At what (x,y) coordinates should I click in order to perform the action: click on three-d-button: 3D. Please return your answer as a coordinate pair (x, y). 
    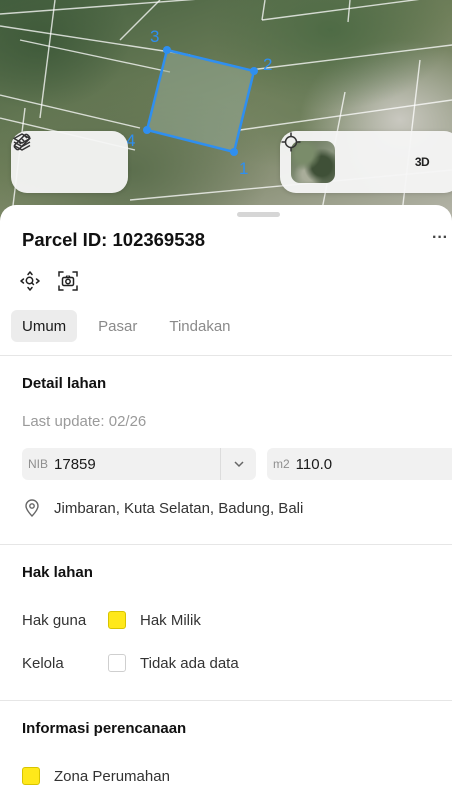
    Looking at the image, I should click on (422, 162).